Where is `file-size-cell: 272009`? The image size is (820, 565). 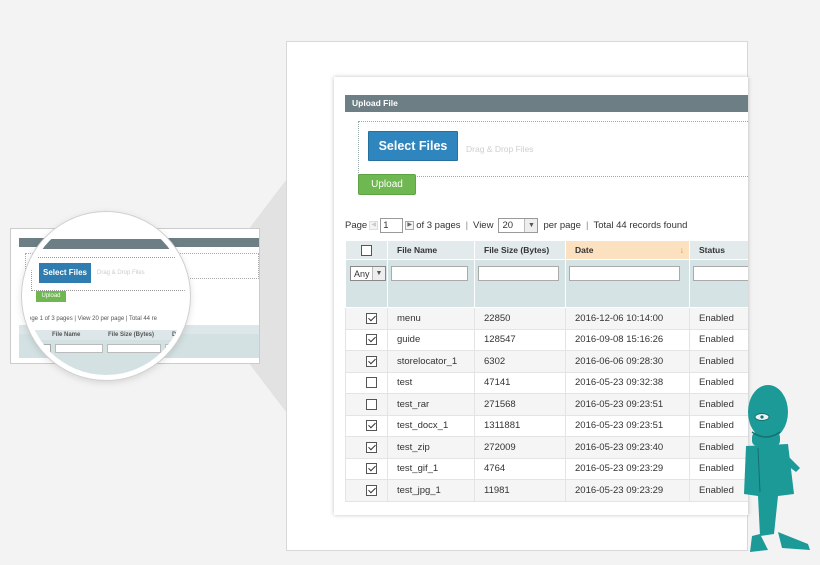
file-size-cell: 272009 is located at coordinates (520, 447).